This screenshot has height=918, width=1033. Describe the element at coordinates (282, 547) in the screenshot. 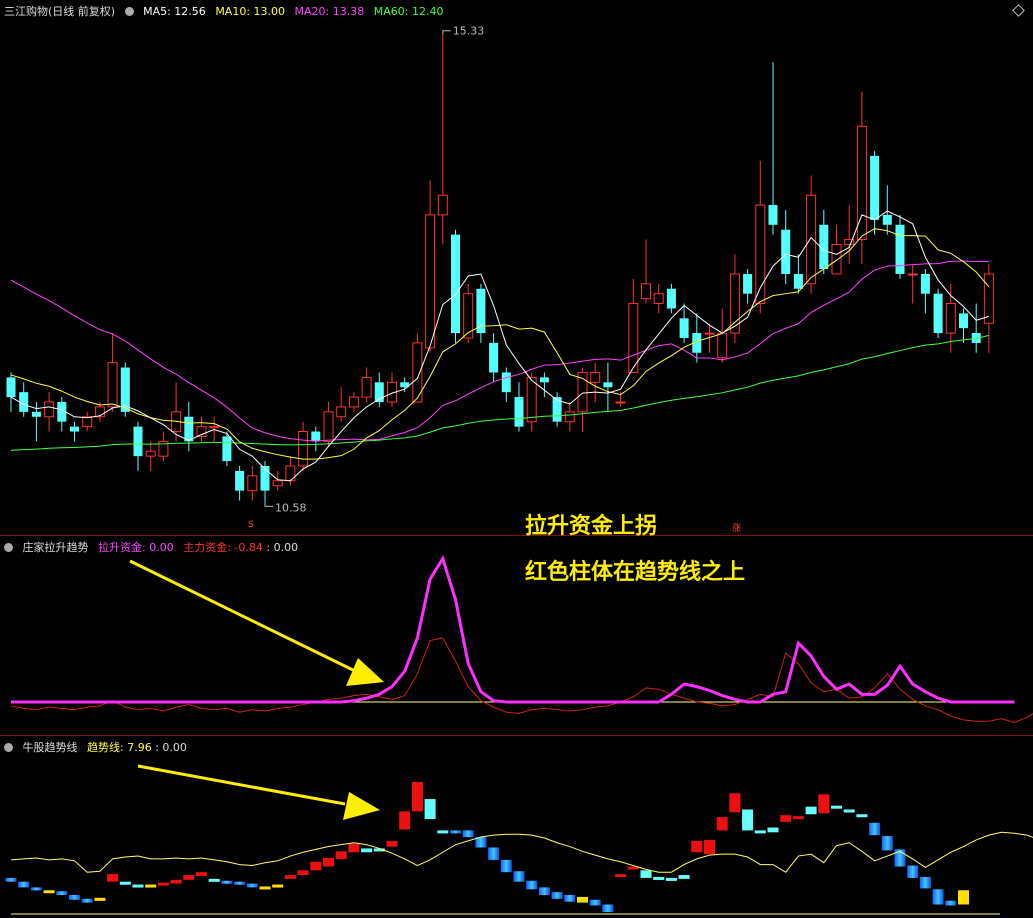

I see `zero-readout: : 0.00` at that location.